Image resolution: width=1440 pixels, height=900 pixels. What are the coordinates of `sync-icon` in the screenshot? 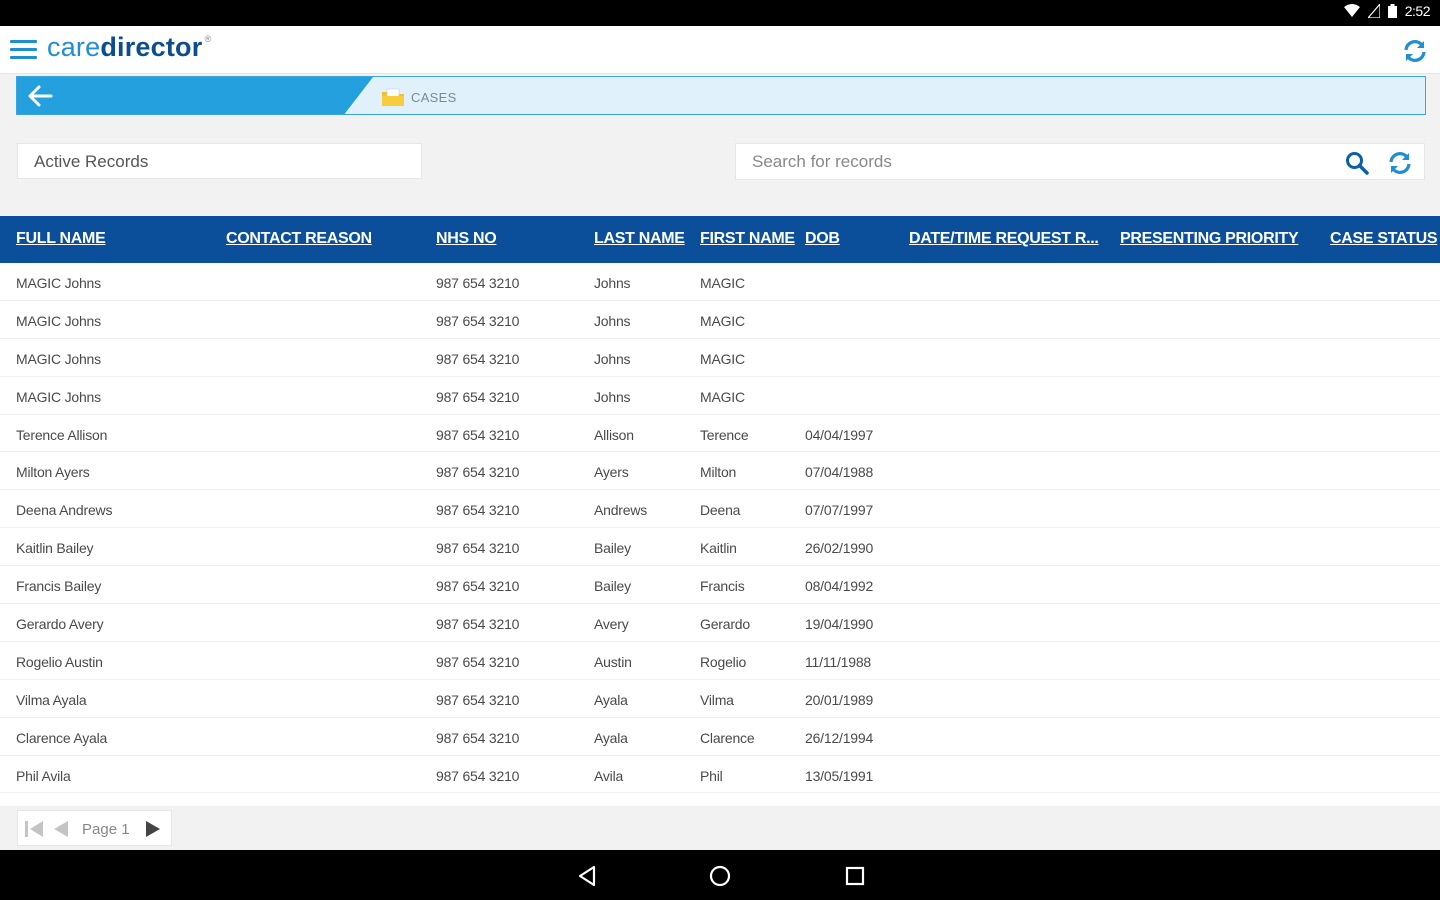 It's located at (1415, 51).